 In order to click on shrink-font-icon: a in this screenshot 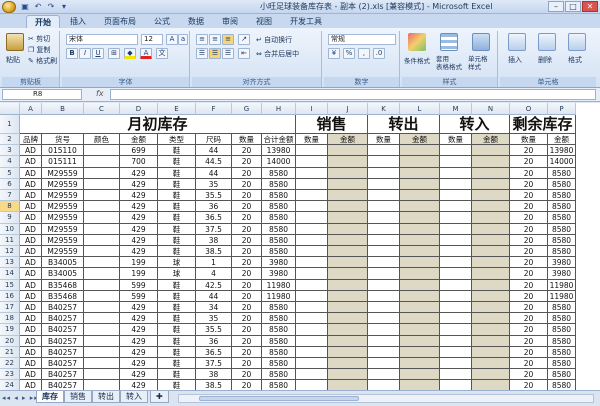, I will do `click(183, 39)`.